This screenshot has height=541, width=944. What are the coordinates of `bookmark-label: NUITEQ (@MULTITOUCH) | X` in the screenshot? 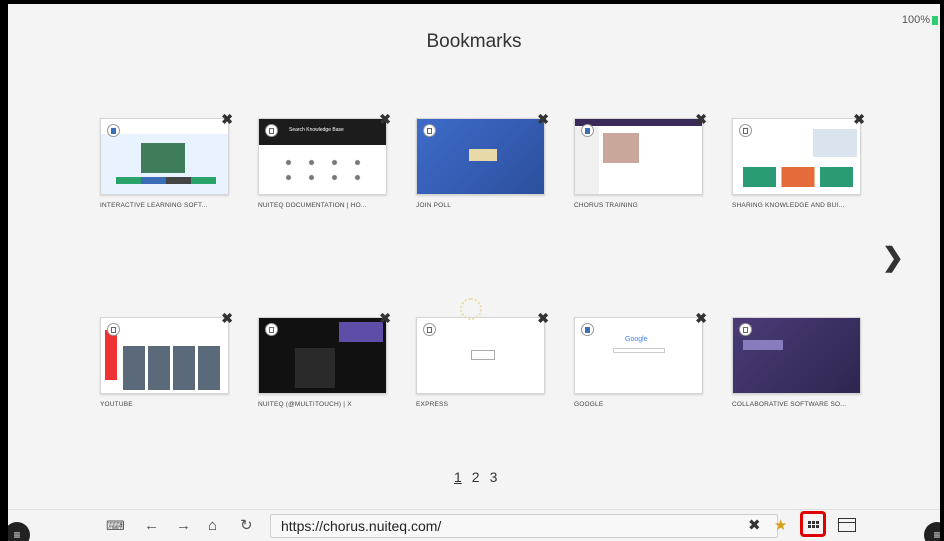 It's located at (305, 404).